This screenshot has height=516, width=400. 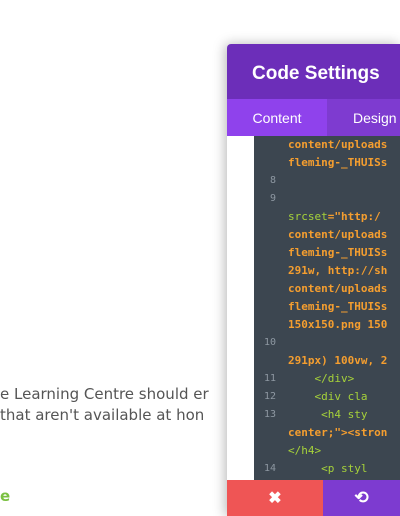 What do you see at coordinates (102, 415) in the screenshot?
I see `page-text-line-2: that aren't available at hon` at bounding box center [102, 415].